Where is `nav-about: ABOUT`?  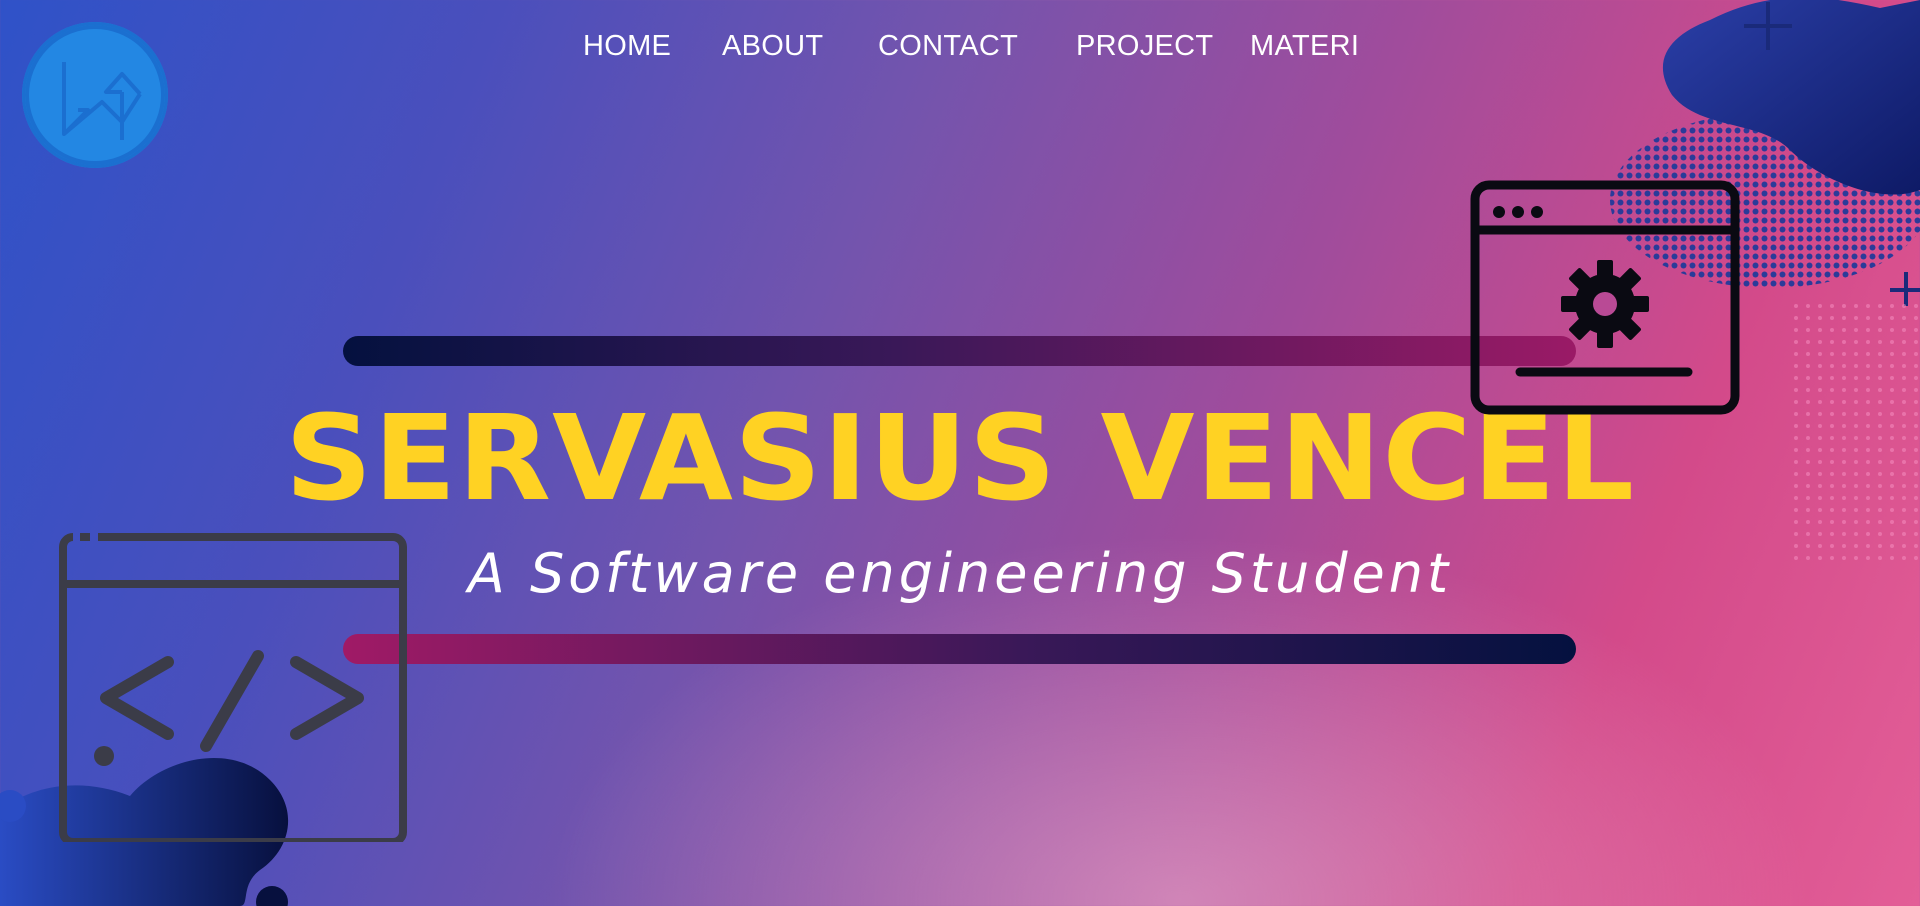 nav-about: ABOUT is located at coordinates (772, 46).